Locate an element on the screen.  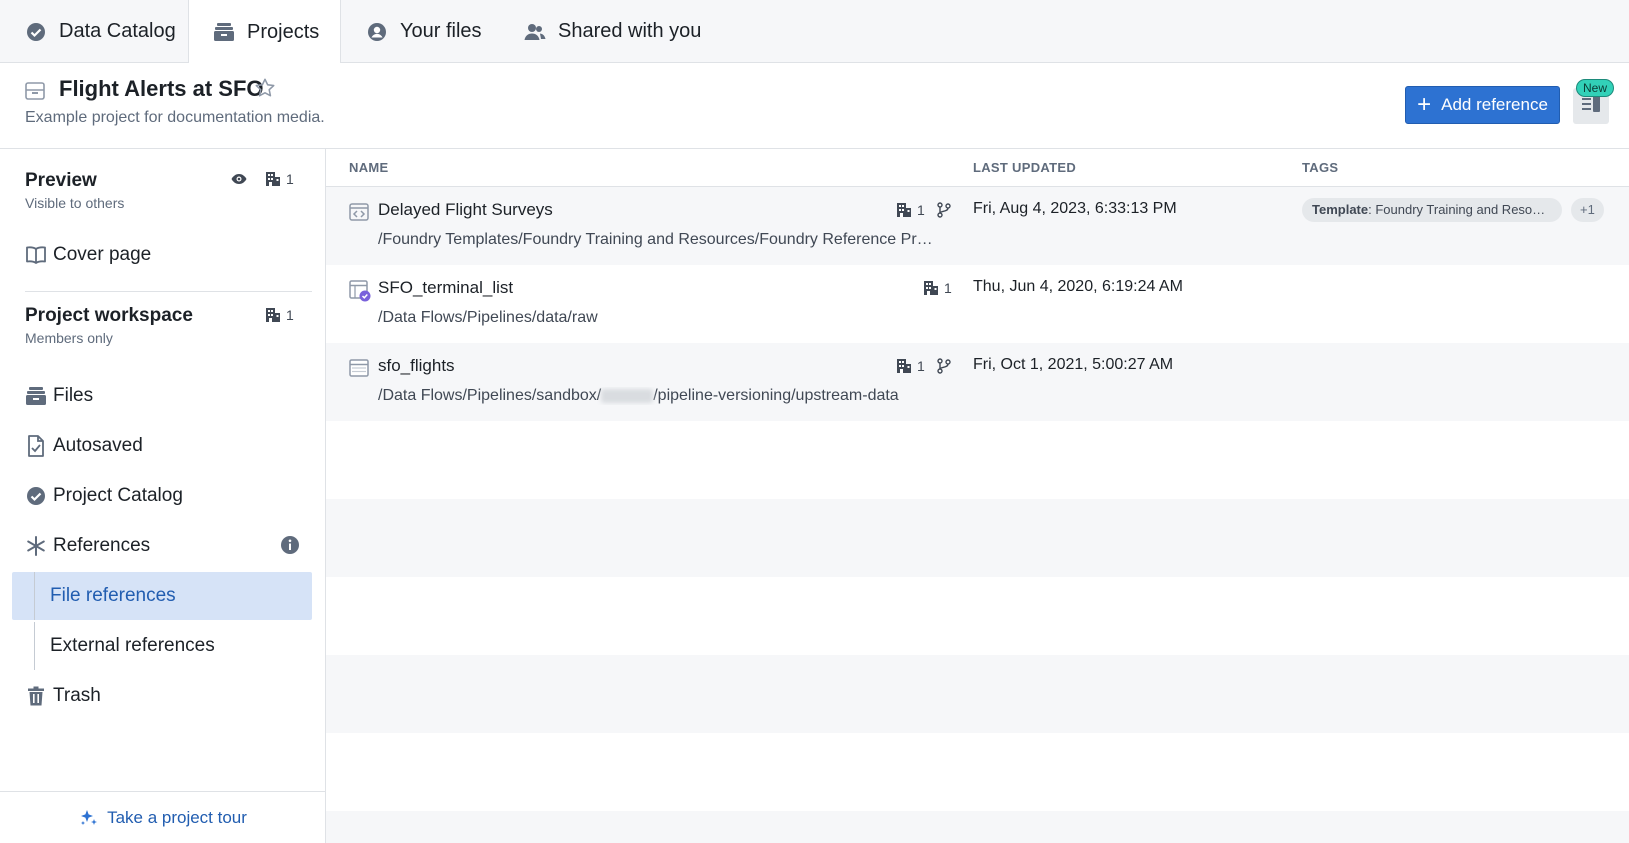
sidebar-item-label: Cover page is located at coordinates (102, 254).